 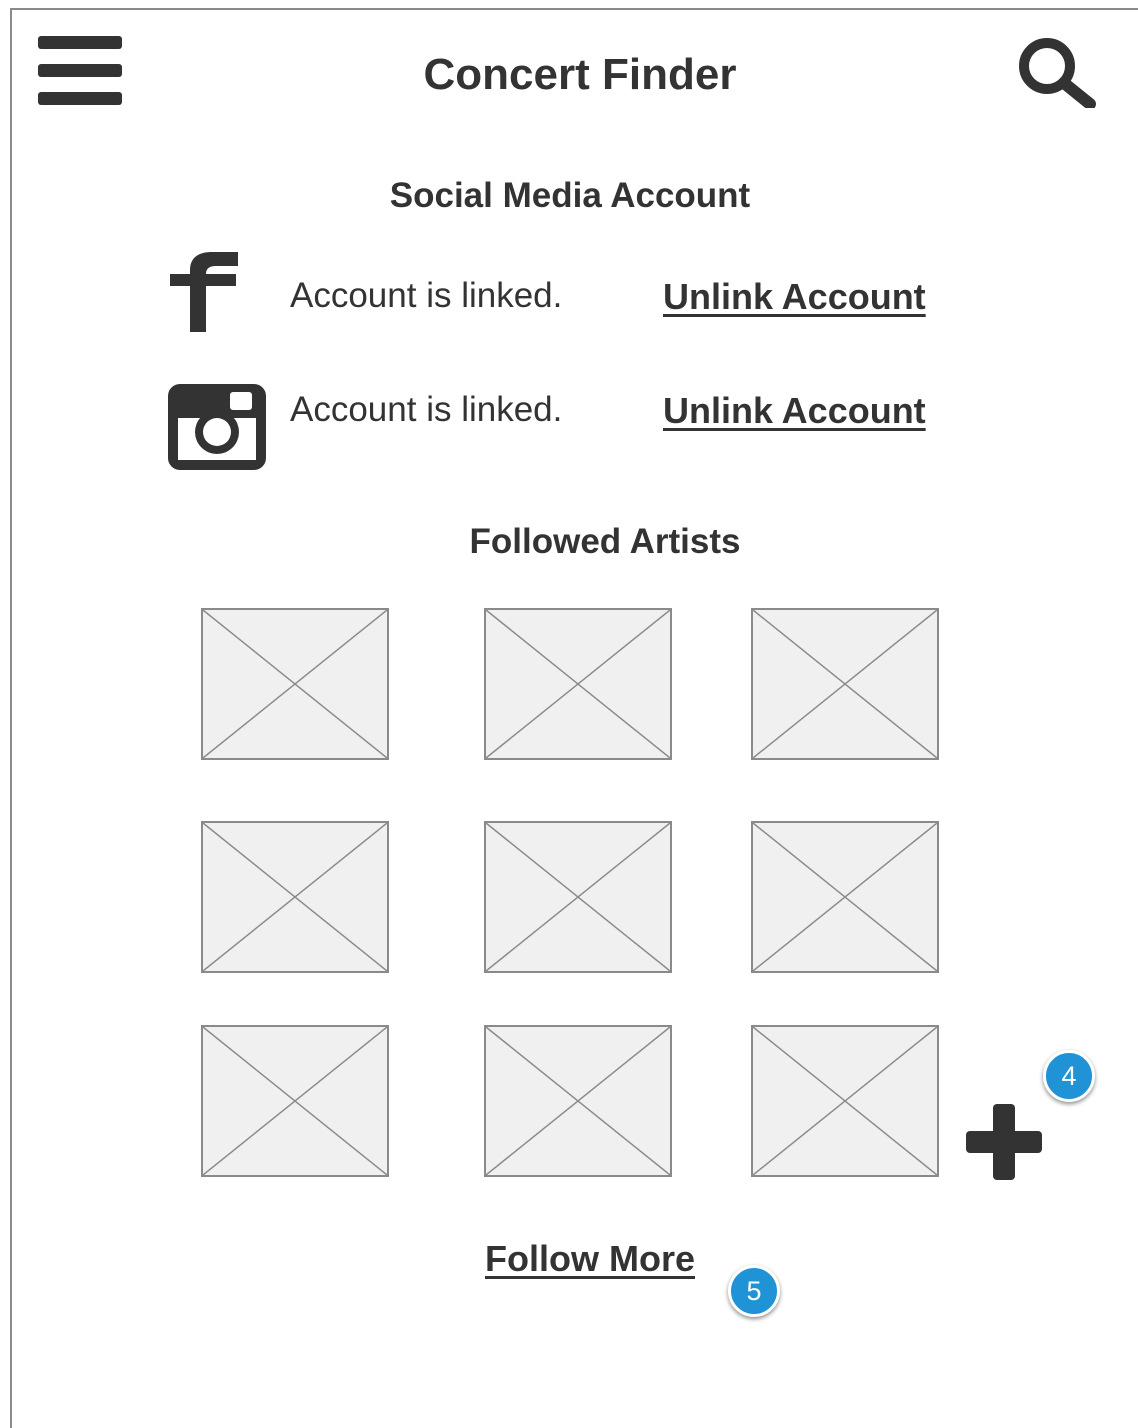 I want to click on follow-more-link: Follow More, so click(x=590, y=1259).